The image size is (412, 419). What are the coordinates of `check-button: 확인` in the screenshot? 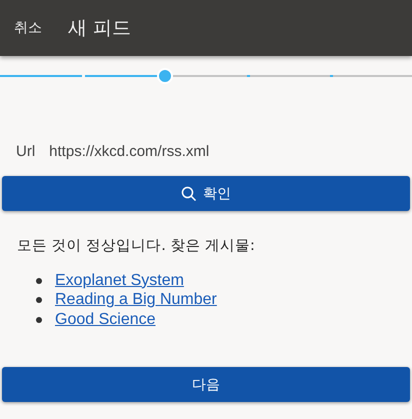 It's located at (206, 193).